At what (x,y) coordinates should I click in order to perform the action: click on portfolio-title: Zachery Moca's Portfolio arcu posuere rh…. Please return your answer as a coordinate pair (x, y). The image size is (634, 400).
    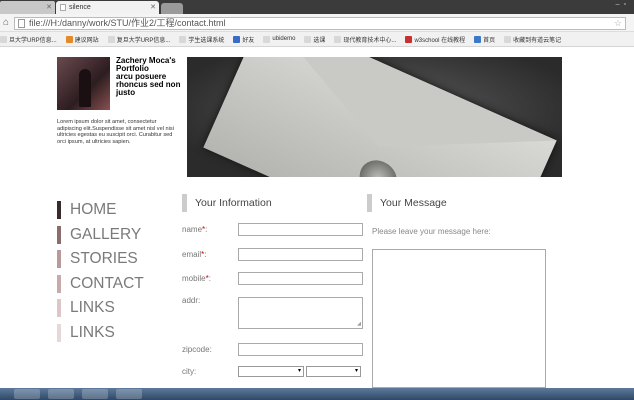
    Looking at the image, I should click on (151, 77).